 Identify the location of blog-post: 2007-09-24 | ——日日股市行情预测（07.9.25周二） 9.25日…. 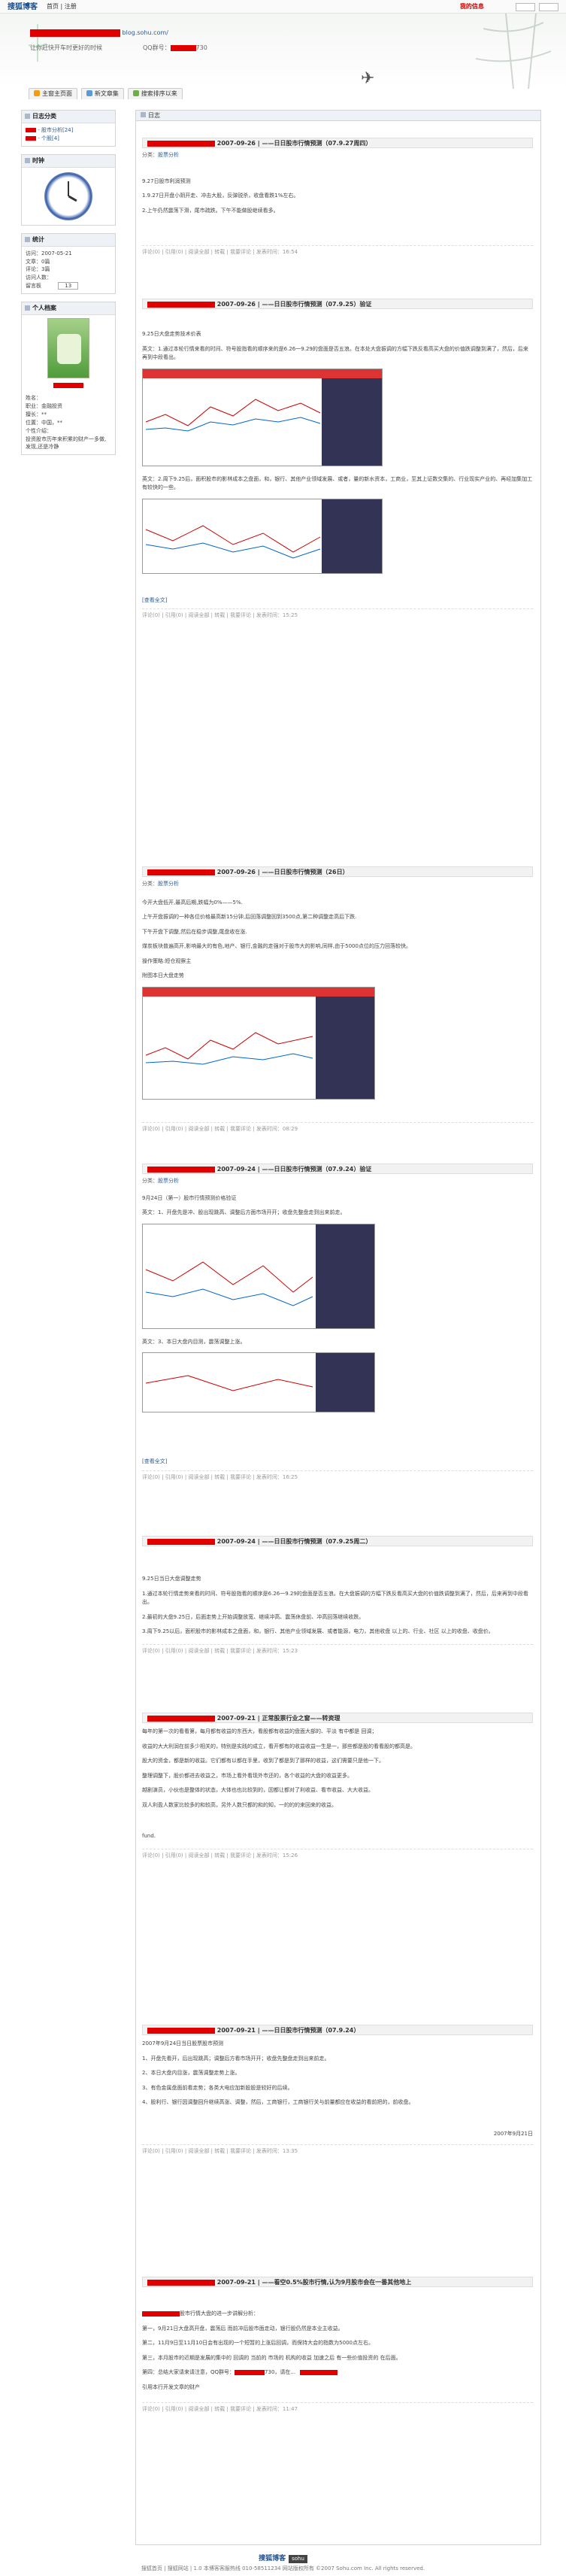
(337, 1595).